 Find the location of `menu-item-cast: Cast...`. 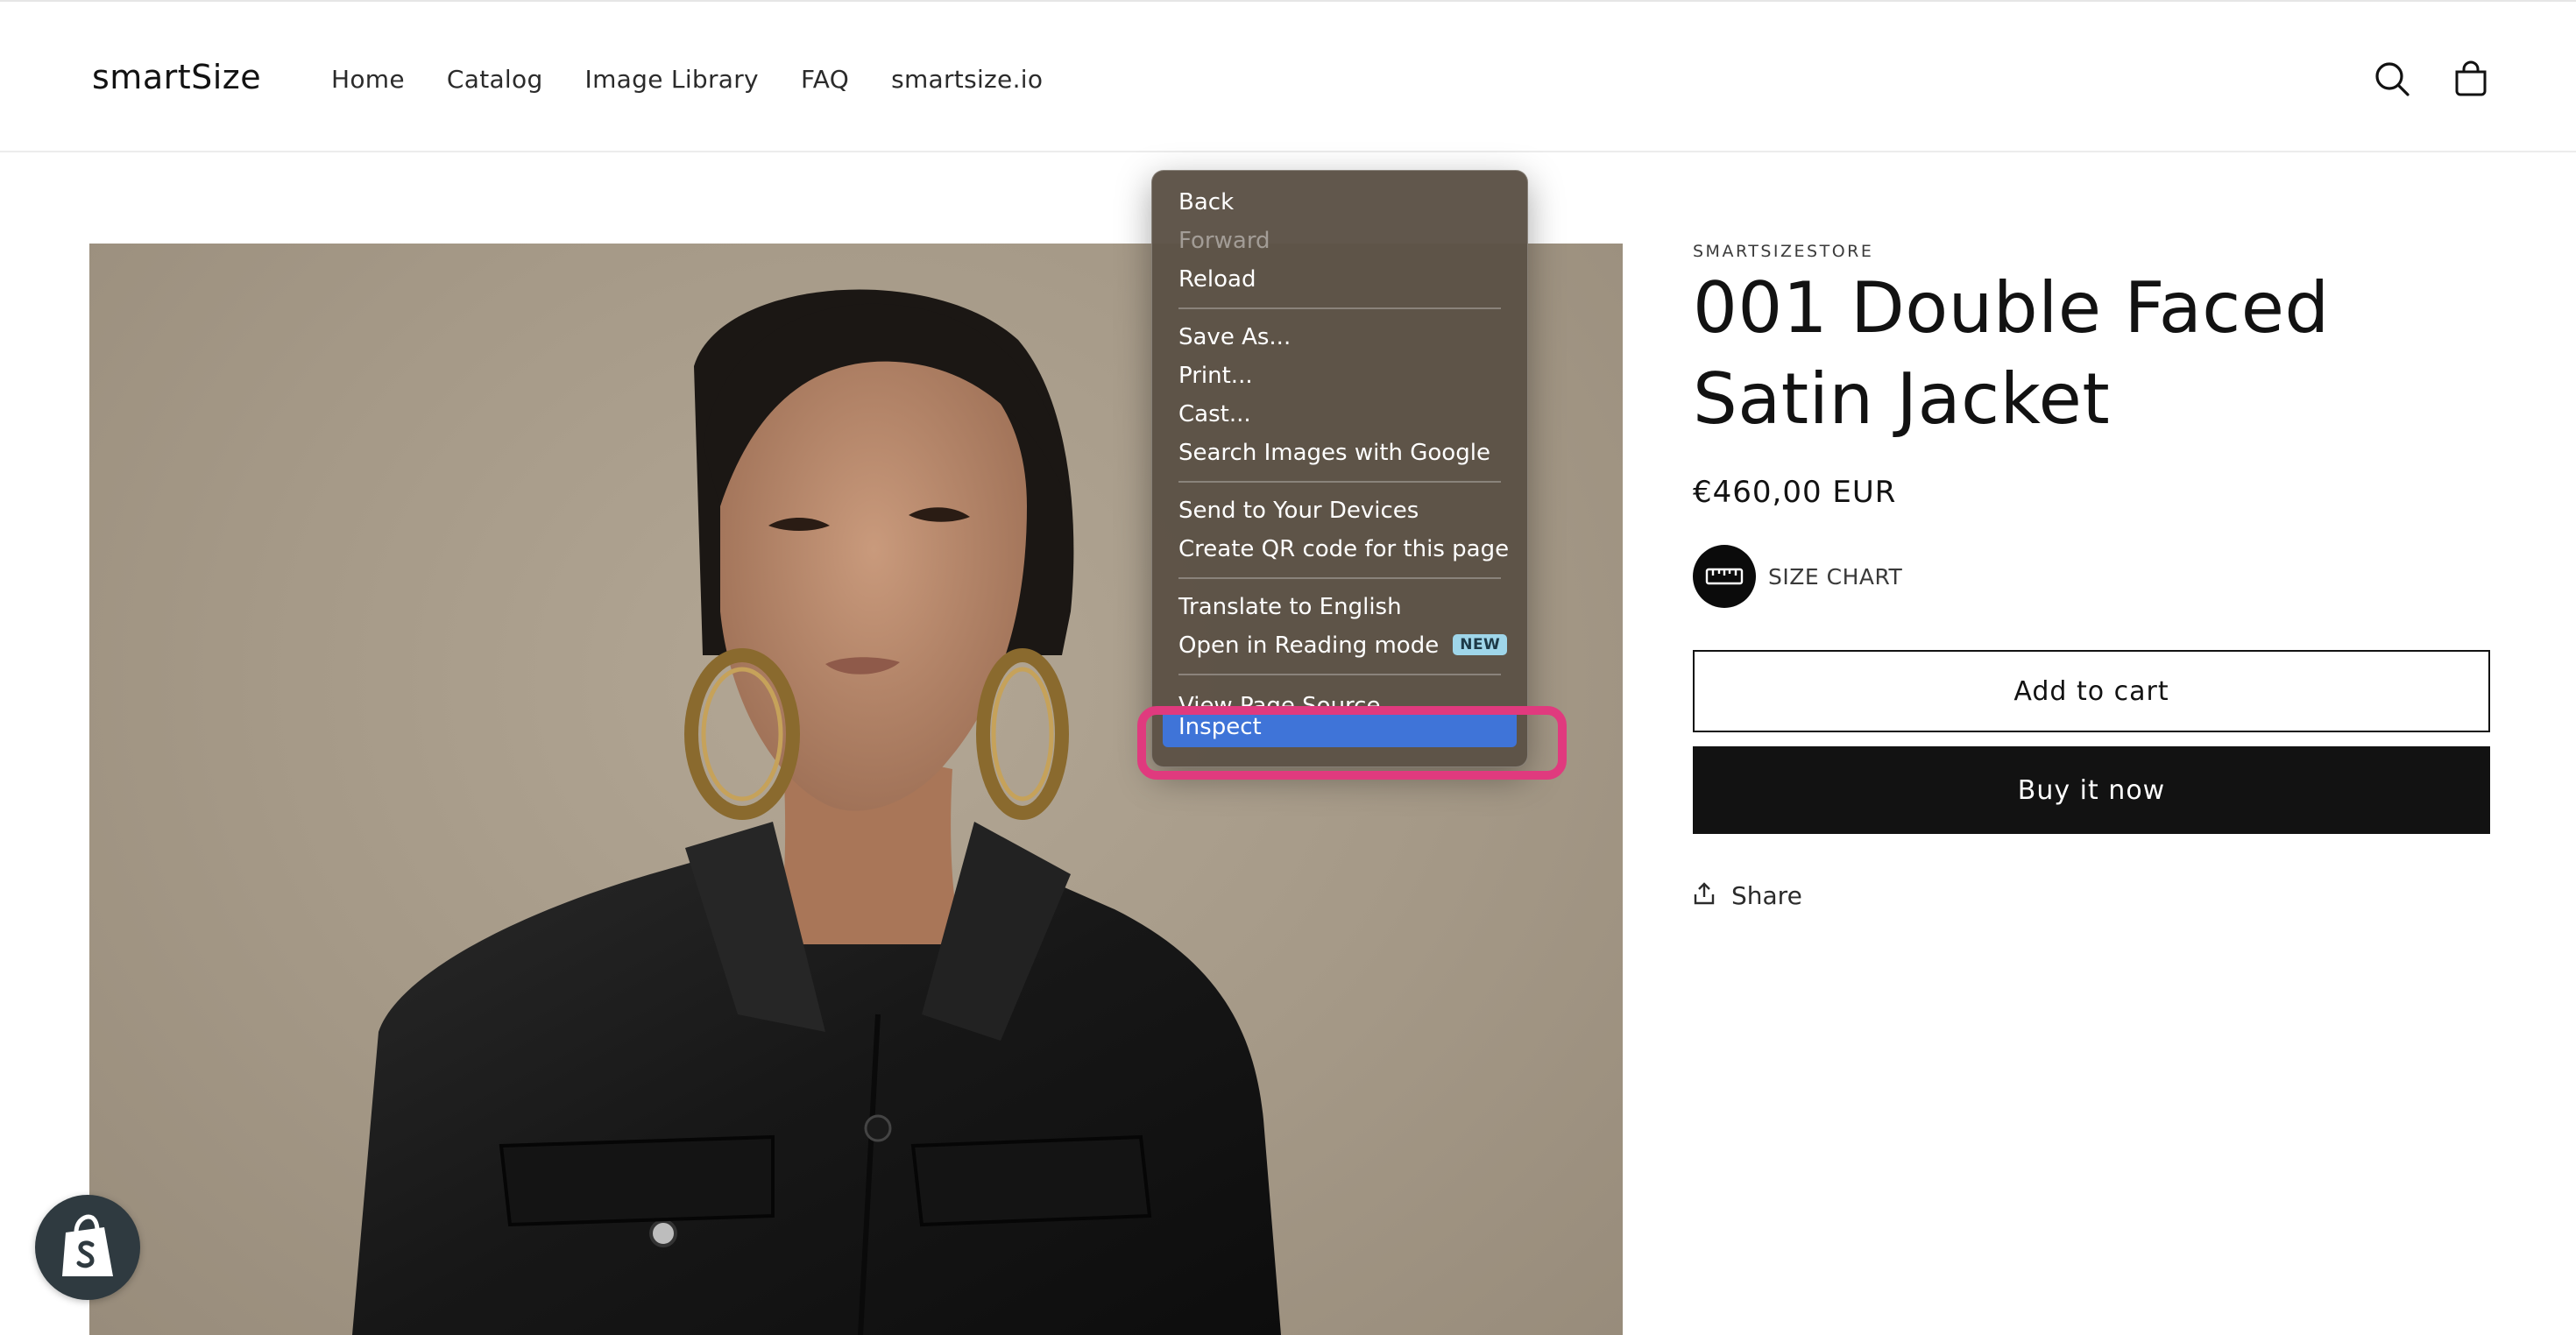

menu-item-cast: Cast... is located at coordinates (1339, 414).